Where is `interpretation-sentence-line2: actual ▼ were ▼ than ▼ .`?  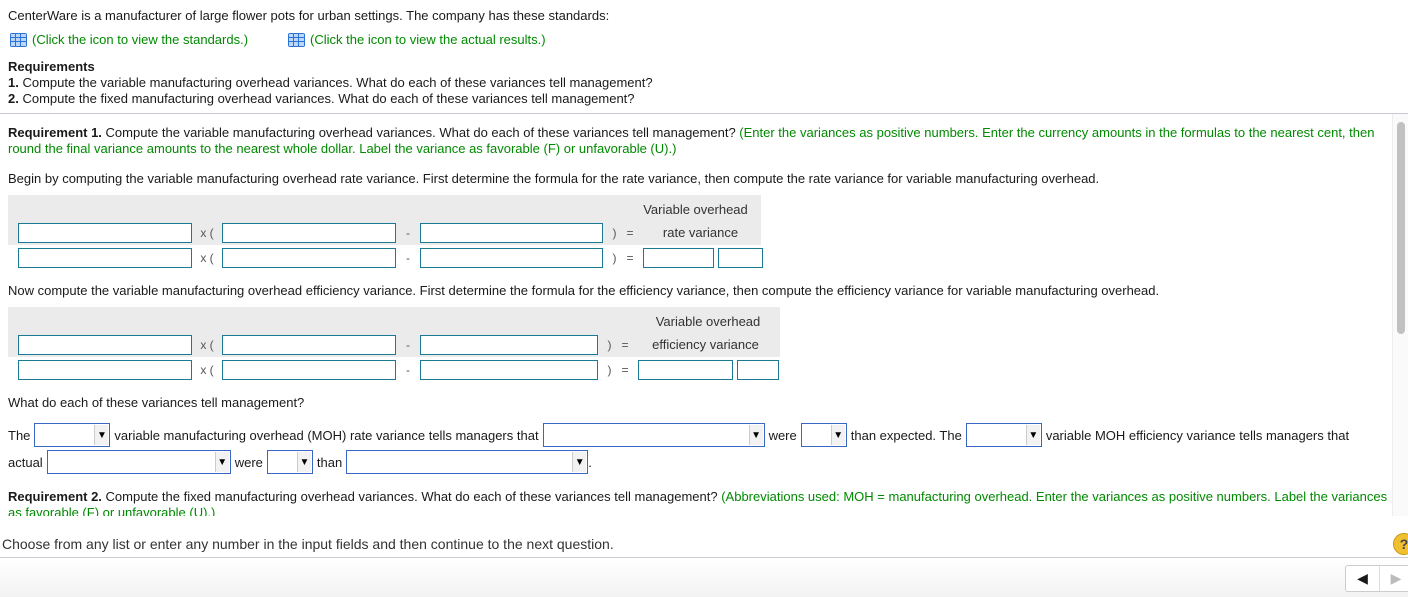 interpretation-sentence-line2: actual ▼ were ▼ than ▼ . is located at coordinates (300, 462).